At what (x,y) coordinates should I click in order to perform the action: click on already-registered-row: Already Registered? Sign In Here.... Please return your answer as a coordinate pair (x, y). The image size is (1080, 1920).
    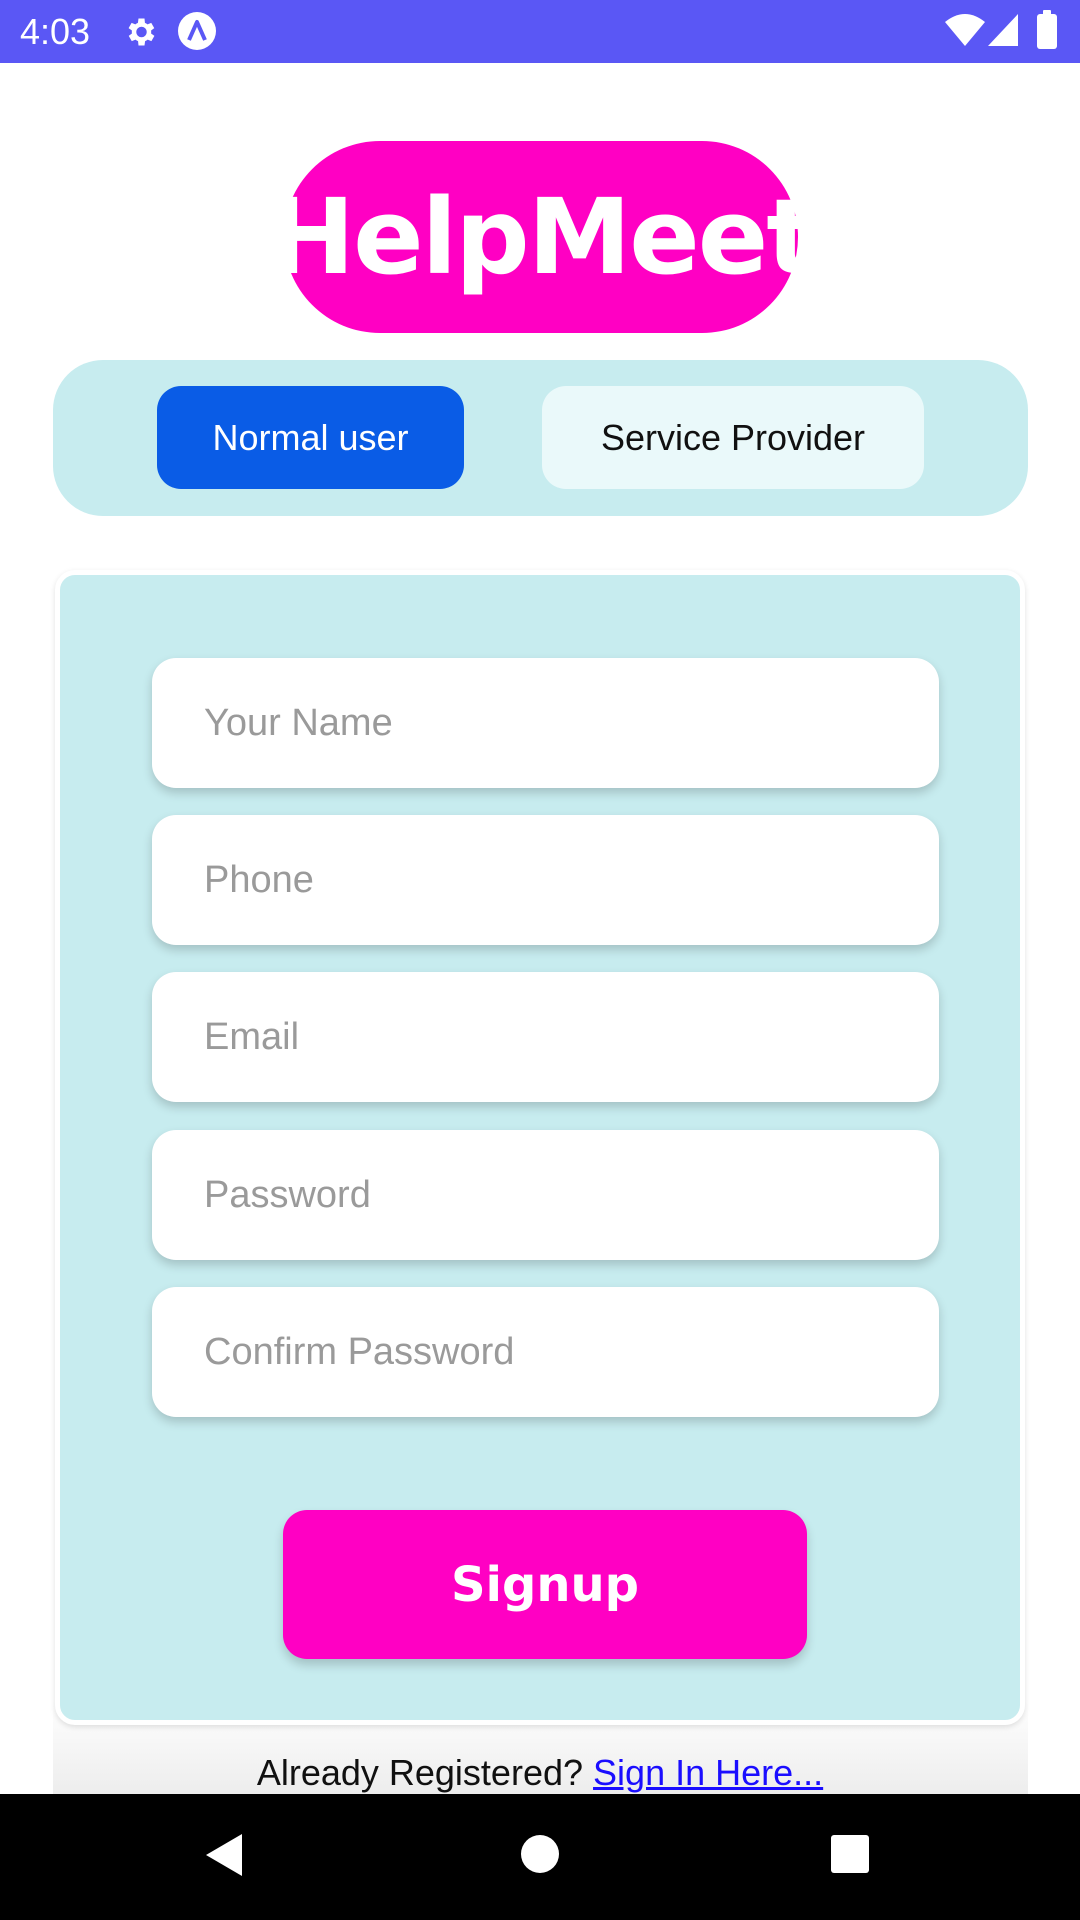
    Looking at the image, I should click on (540, 1773).